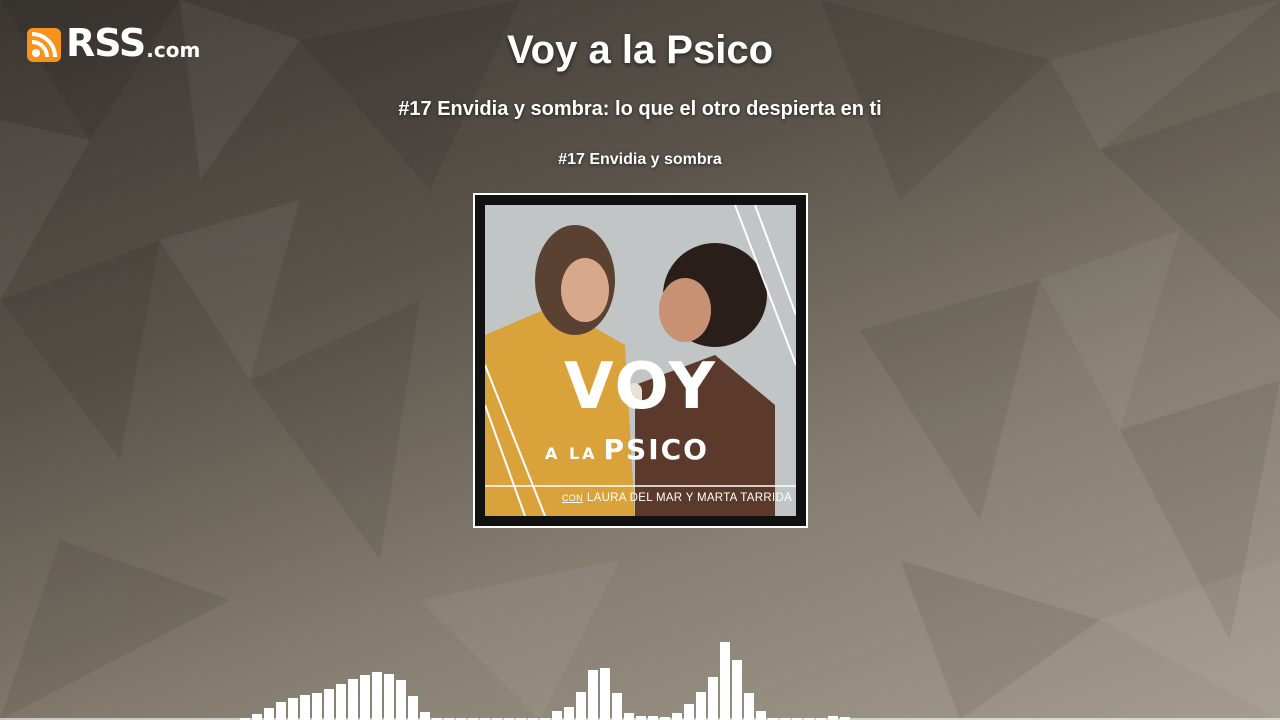 This screenshot has width=1280, height=720. What do you see at coordinates (571, 453) in the screenshot?
I see `cover-word-a-la: A LA` at bounding box center [571, 453].